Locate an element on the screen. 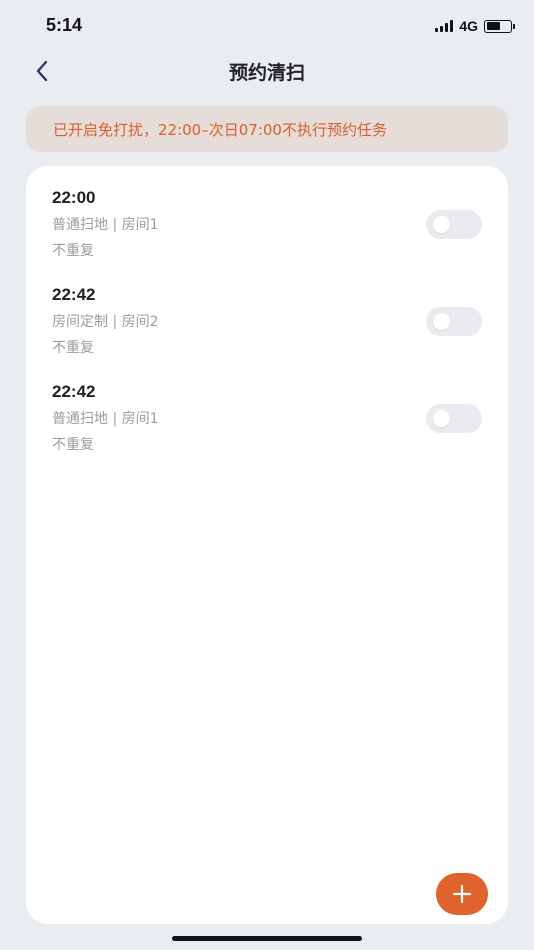  schedule-time: 22:00 is located at coordinates (74, 197).